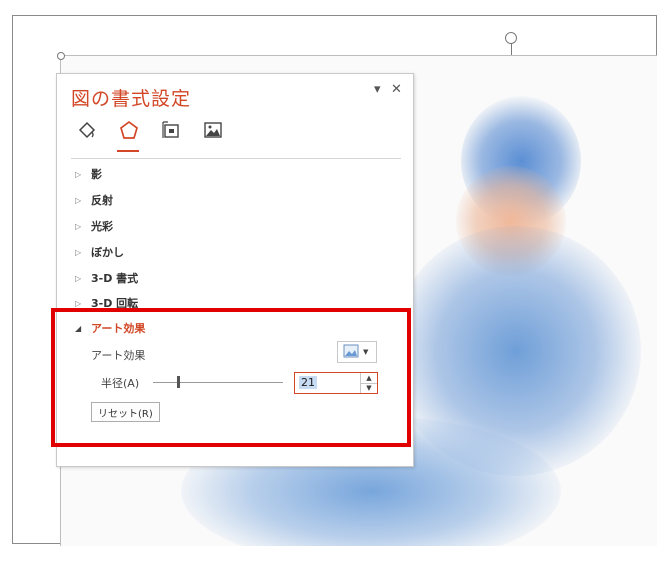 The height and width of the screenshot is (566, 667). What do you see at coordinates (171, 130) in the screenshot?
I see `size-layout-icon` at bounding box center [171, 130].